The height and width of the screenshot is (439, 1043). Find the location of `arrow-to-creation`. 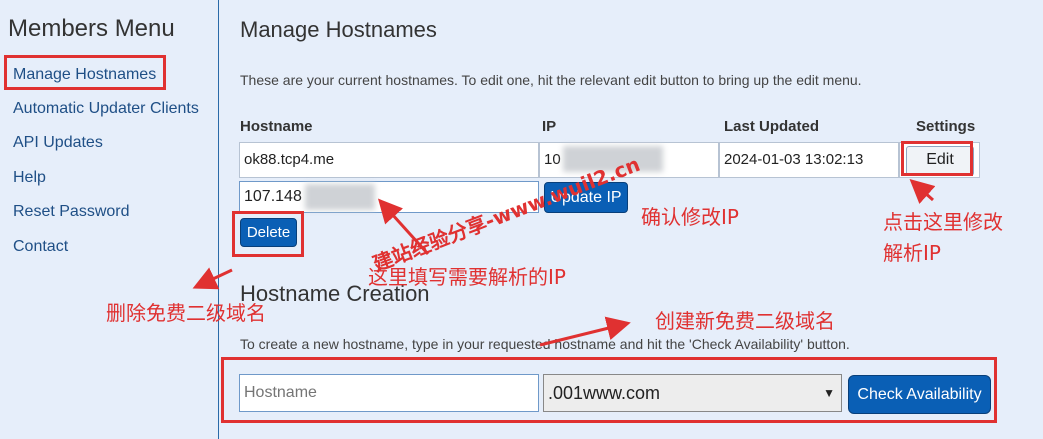

arrow-to-creation is located at coordinates (585, 331).